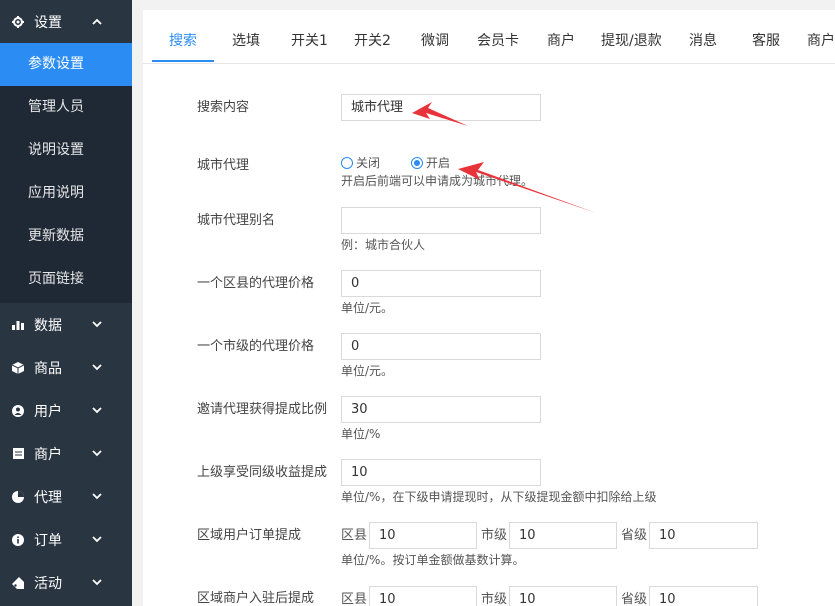 The width and height of the screenshot is (835, 606). I want to click on radio-off-indicator, so click(347, 162).